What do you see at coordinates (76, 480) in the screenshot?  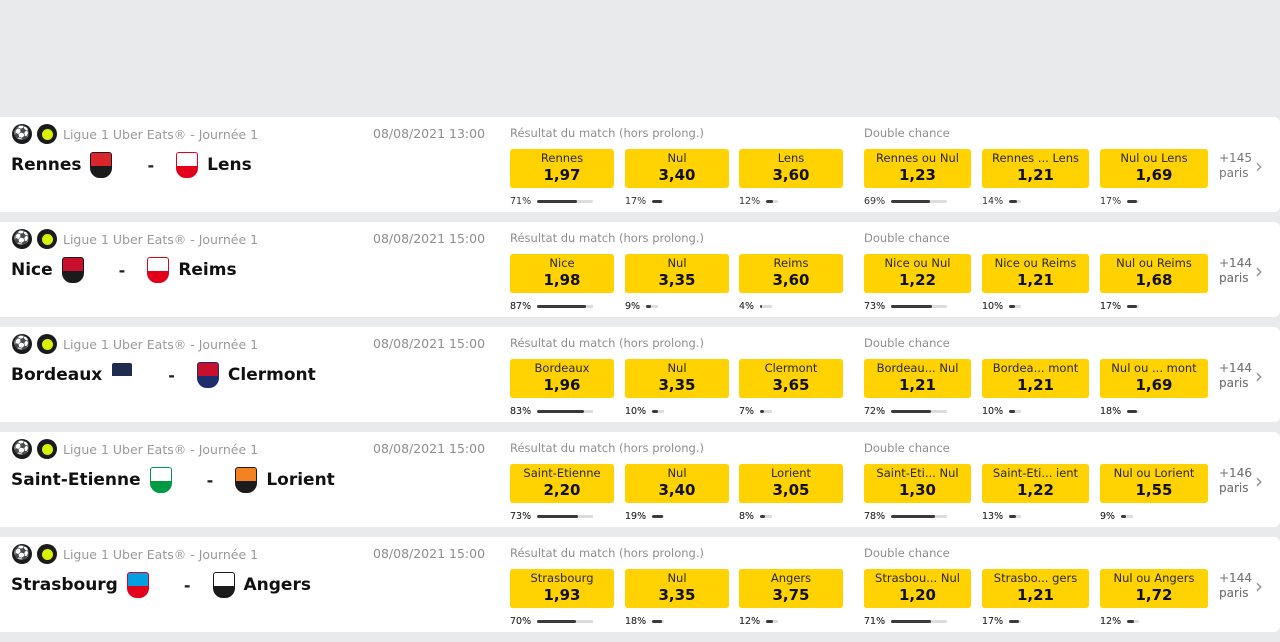 I see `home-team-name: Saint-Etienne` at bounding box center [76, 480].